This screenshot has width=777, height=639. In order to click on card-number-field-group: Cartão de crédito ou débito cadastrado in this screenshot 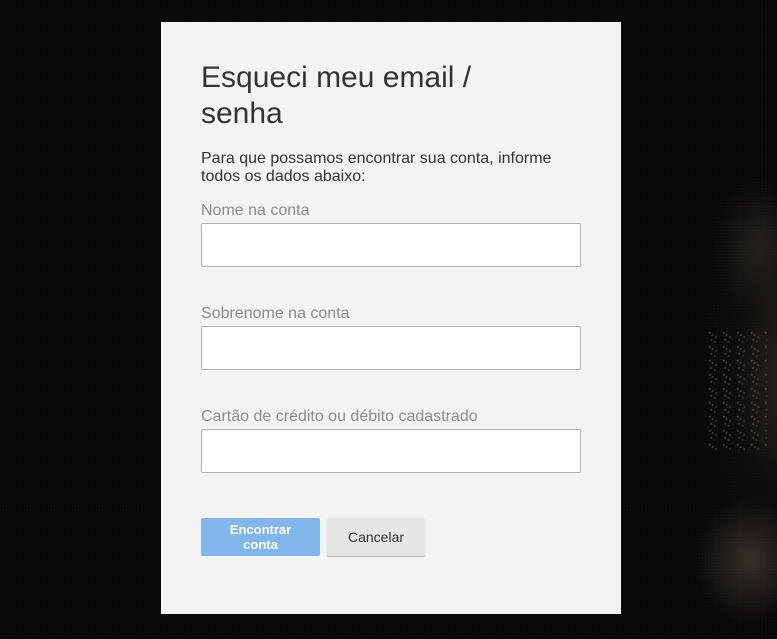, I will do `click(391, 440)`.